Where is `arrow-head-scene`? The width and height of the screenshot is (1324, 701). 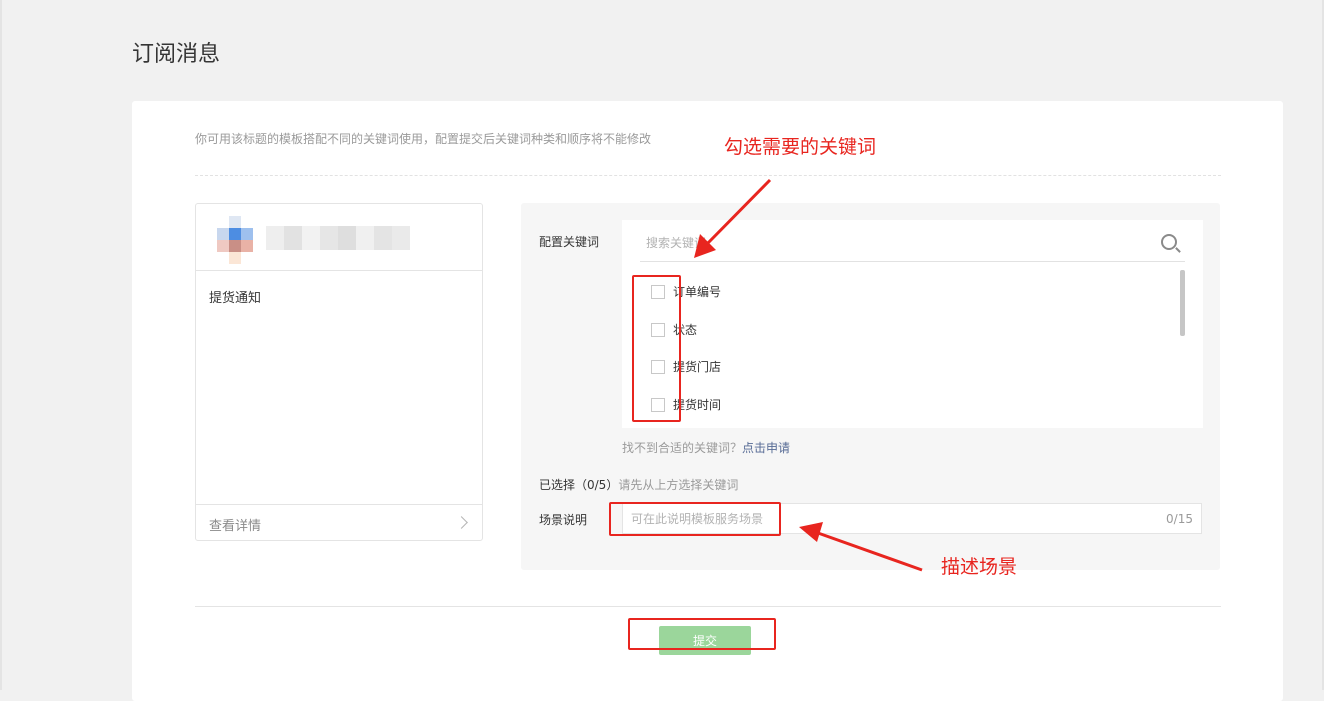 arrow-head-scene is located at coordinates (811, 532).